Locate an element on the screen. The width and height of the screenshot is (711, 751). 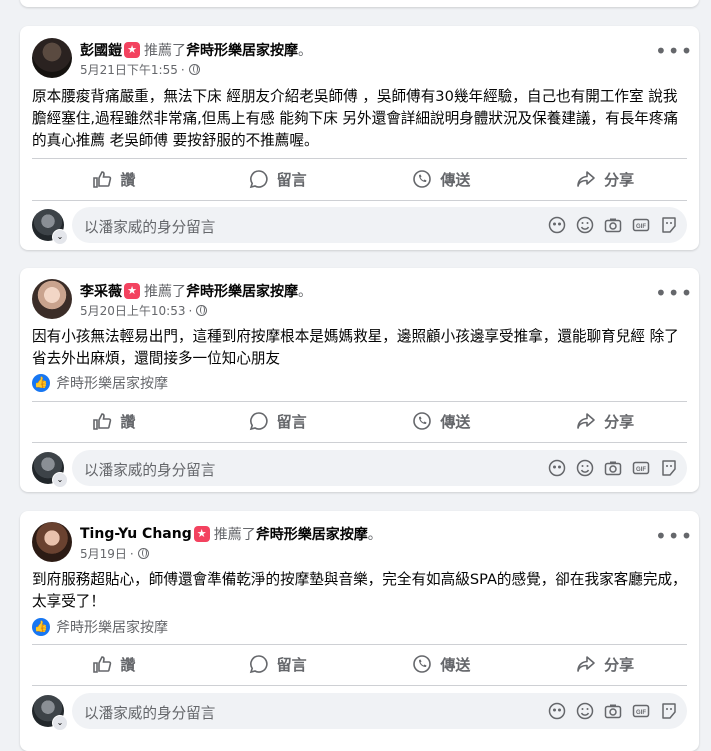
post-date: 5月19日 is located at coordinates (103, 553).